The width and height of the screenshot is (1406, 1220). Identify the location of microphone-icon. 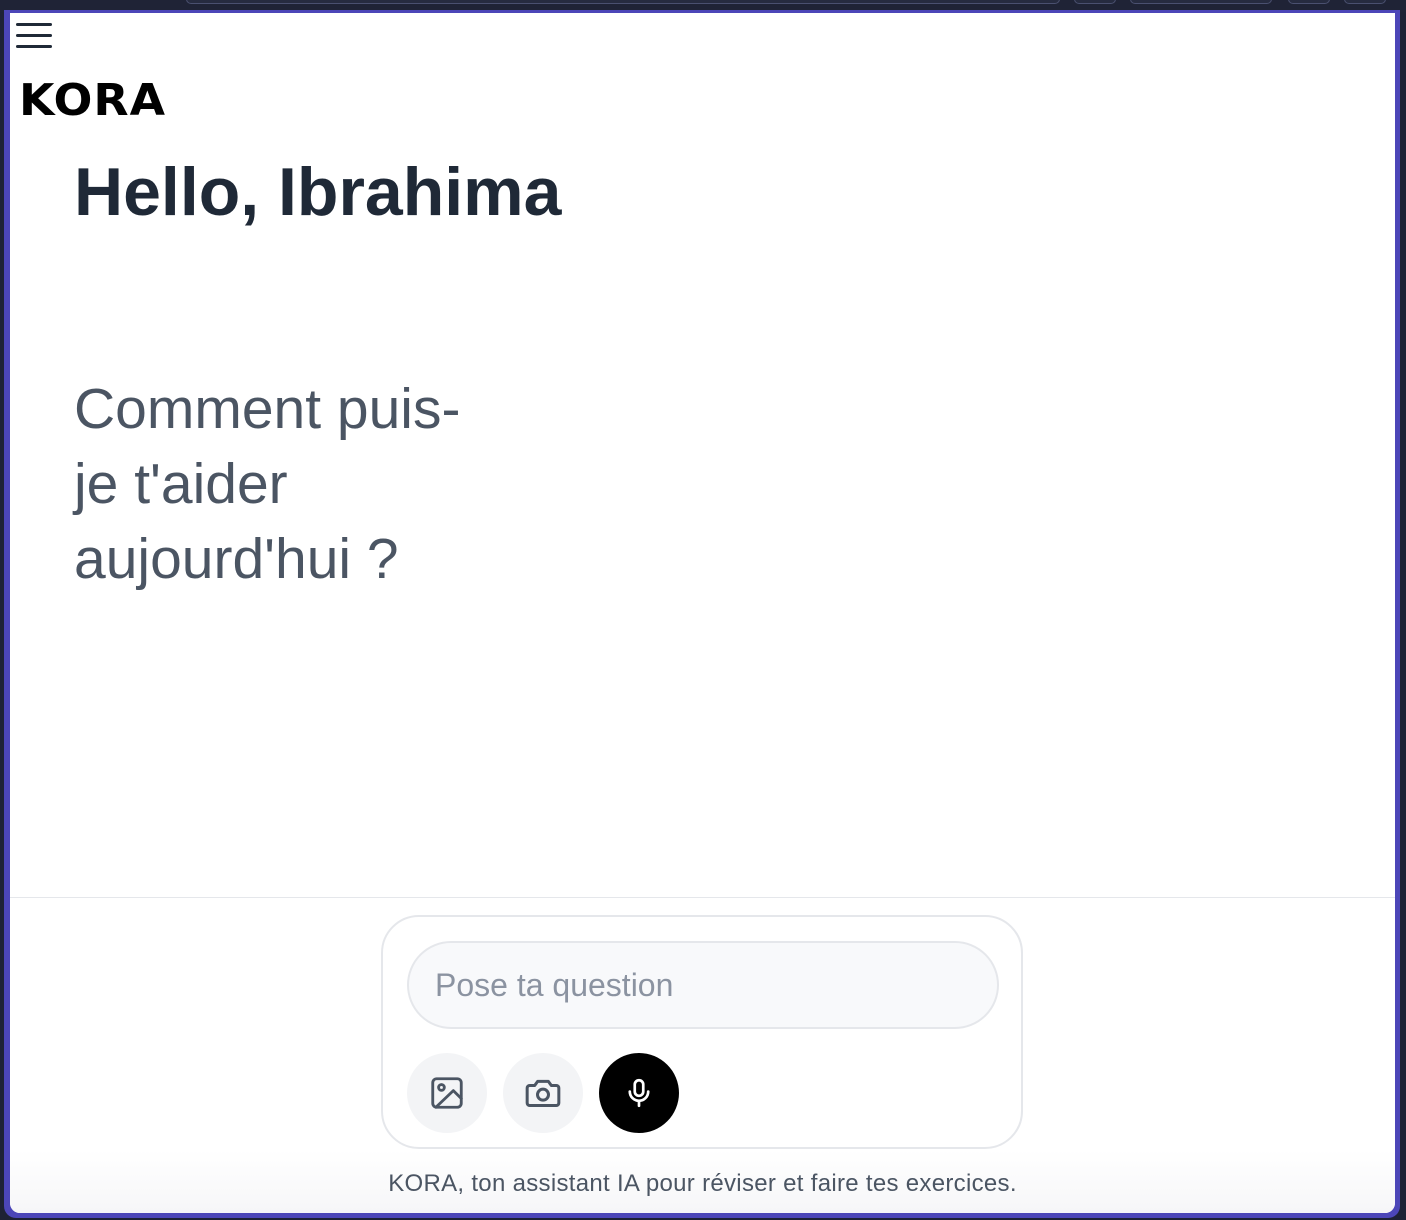
(639, 1093).